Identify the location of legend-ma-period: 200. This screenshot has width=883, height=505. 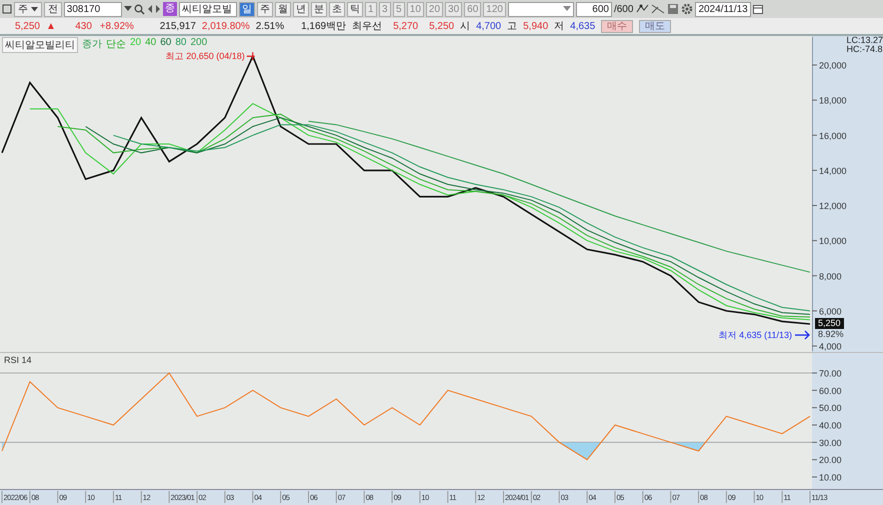
(199, 43).